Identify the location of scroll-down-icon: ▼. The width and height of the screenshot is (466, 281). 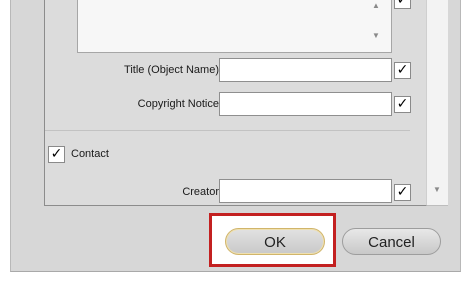
(437, 190).